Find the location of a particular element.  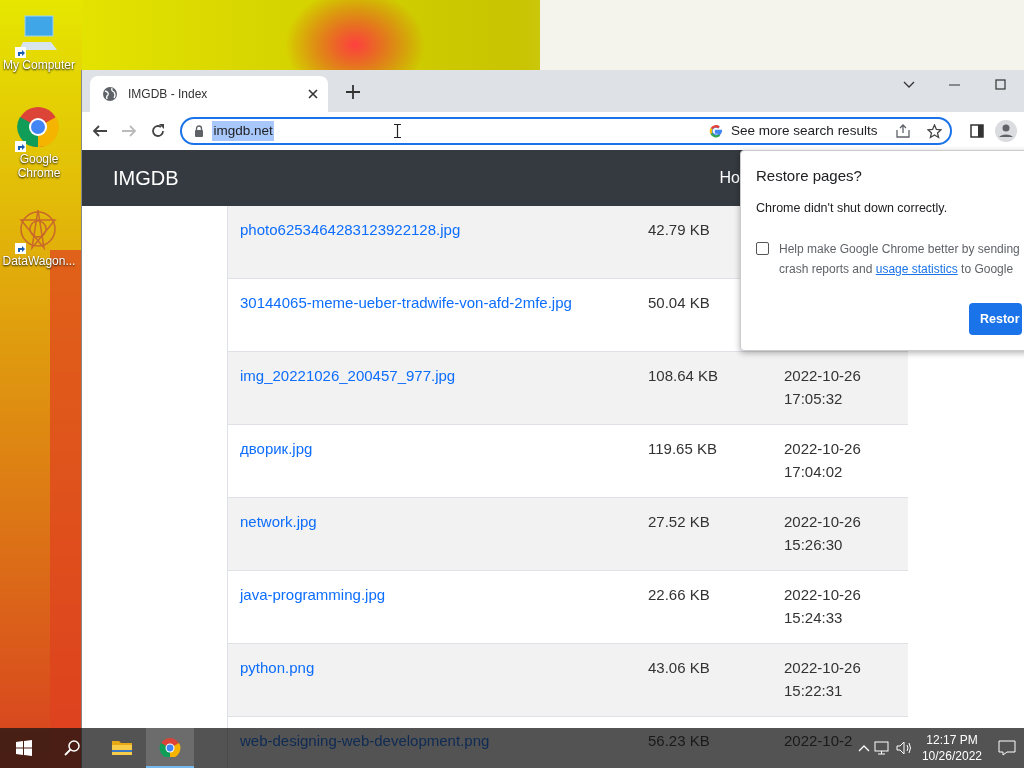

maximize-icon is located at coordinates (1001, 84).